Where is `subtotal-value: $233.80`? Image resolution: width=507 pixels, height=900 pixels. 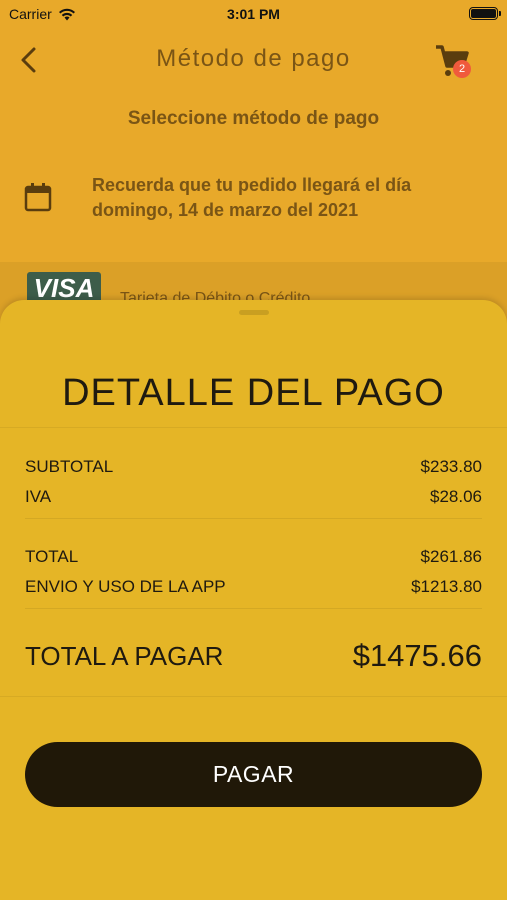 subtotal-value: $233.80 is located at coordinates (451, 466).